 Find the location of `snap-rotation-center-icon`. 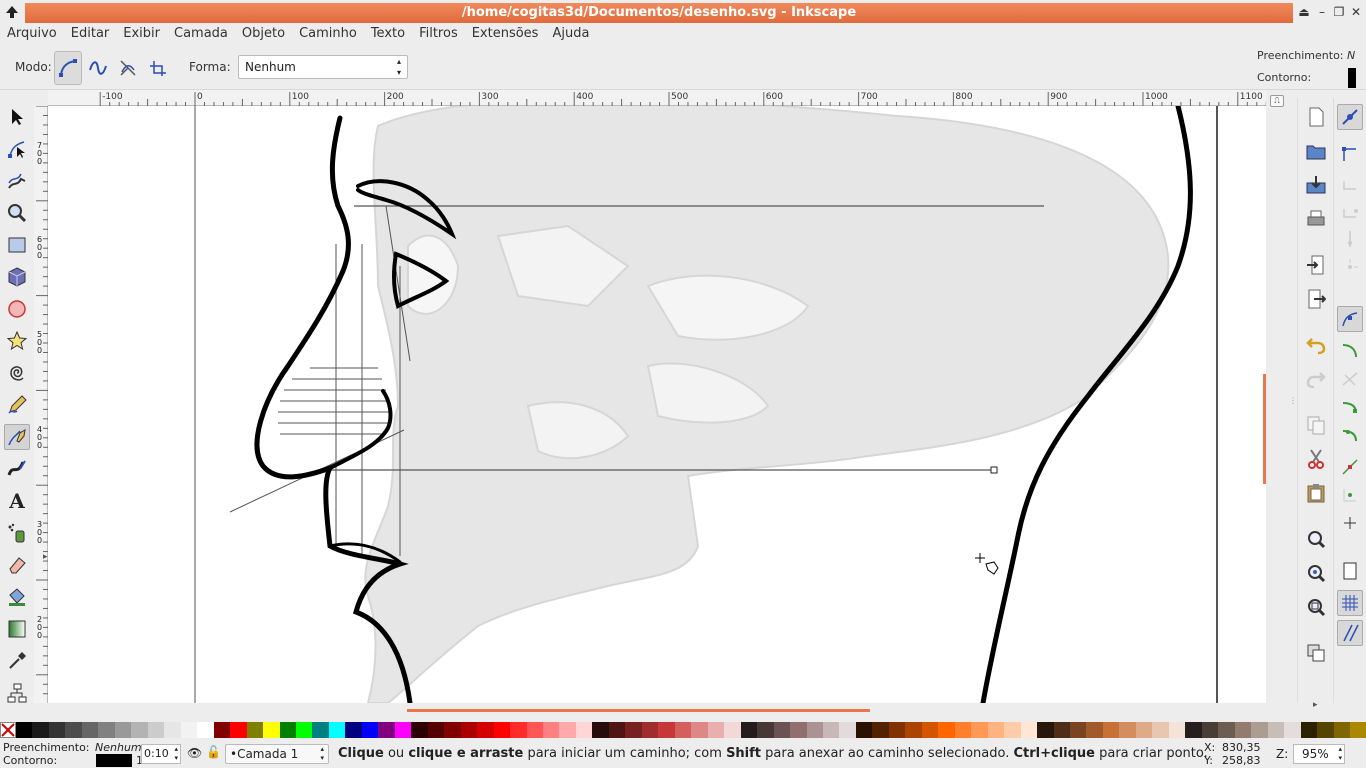

snap-rotation-center-icon is located at coordinates (1350, 523).